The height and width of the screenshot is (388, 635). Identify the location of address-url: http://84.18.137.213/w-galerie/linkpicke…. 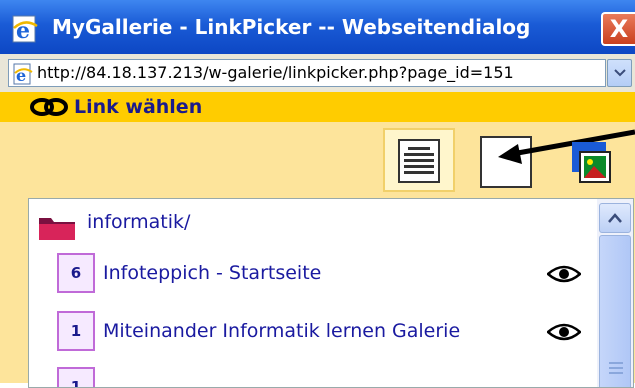
(275, 72).